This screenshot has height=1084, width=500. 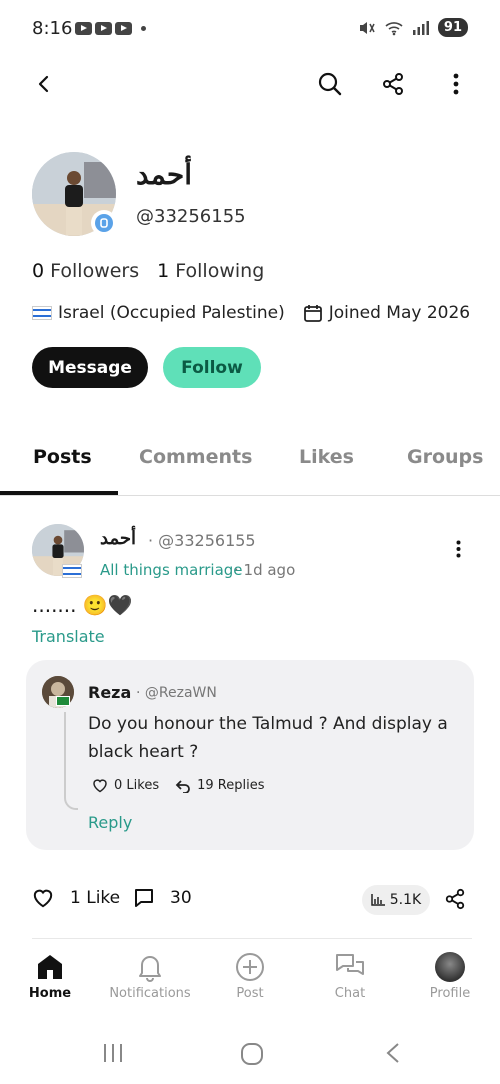 I want to click on reply-replies-count: 19 Replies, so click(x=230, y=785).